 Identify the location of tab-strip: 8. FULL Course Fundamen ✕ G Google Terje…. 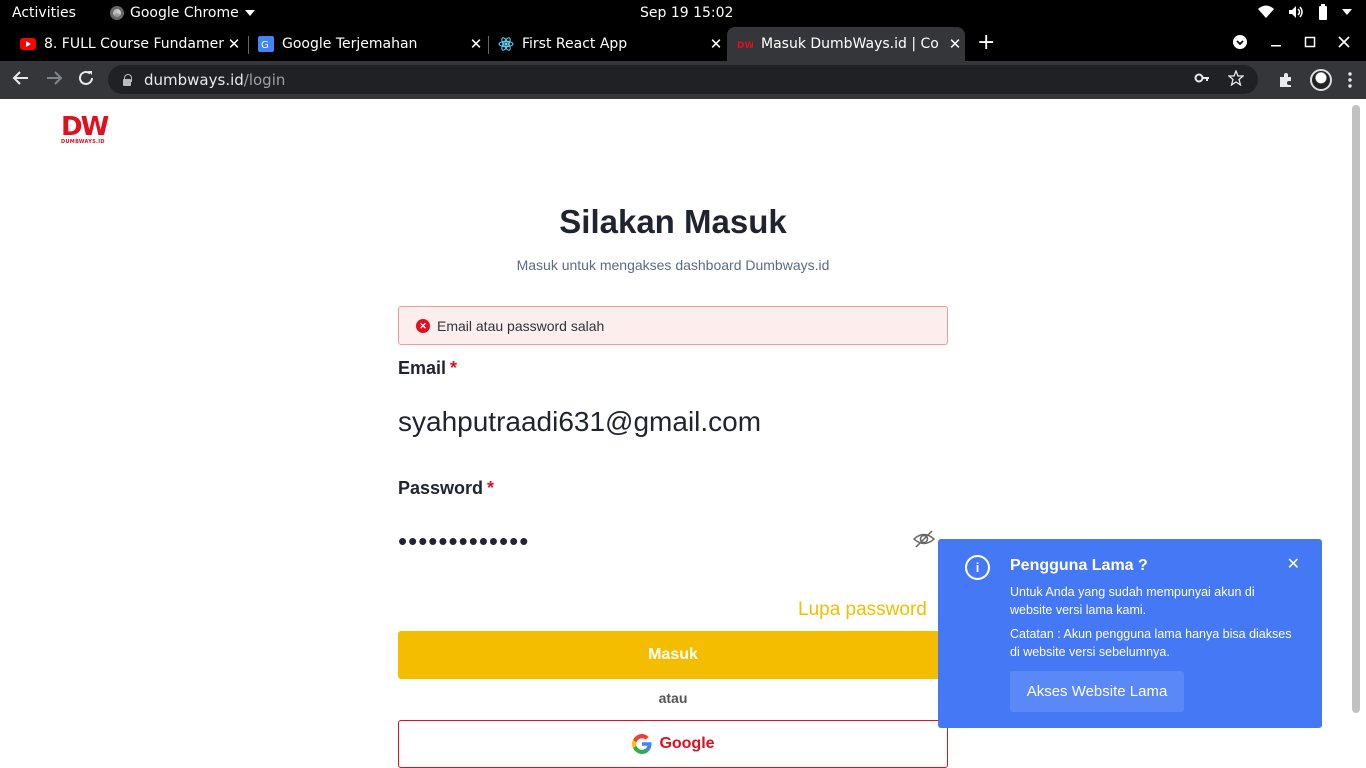
(683, 44).